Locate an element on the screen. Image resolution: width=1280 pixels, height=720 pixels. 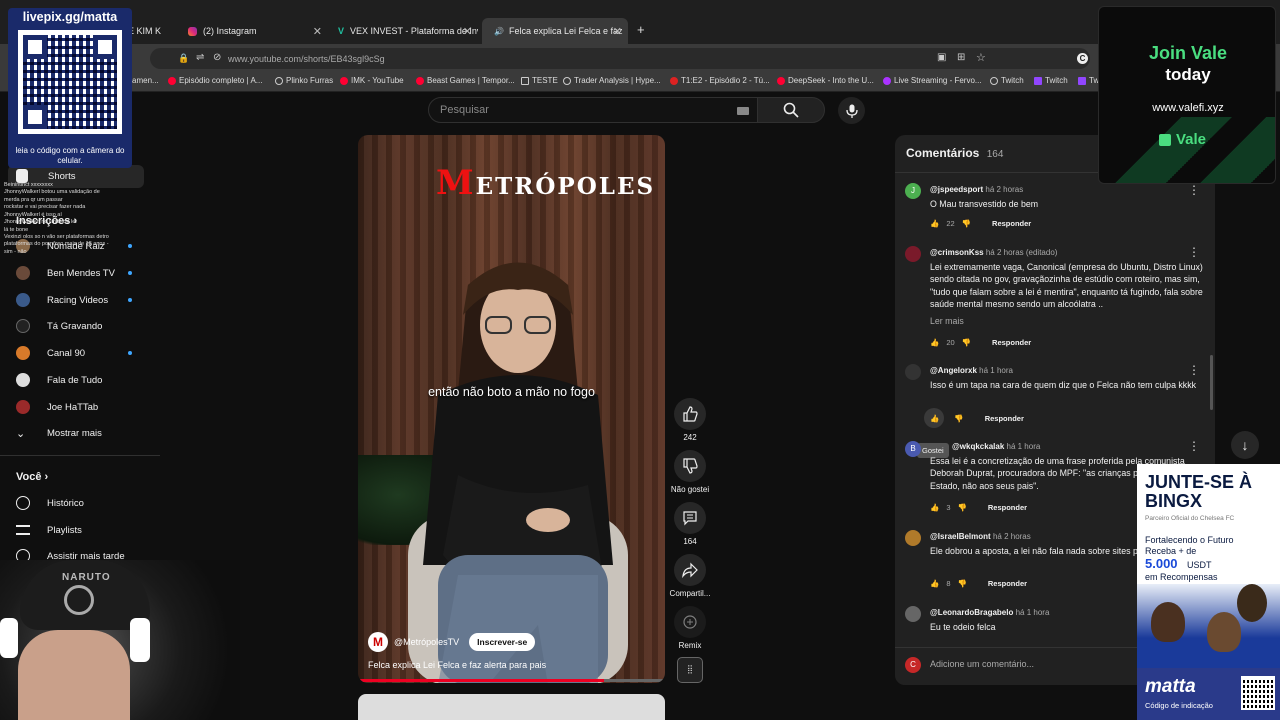
sidebar-item-fala-de-tudo: Fala de Tudo is located at coordinates (59, 380).